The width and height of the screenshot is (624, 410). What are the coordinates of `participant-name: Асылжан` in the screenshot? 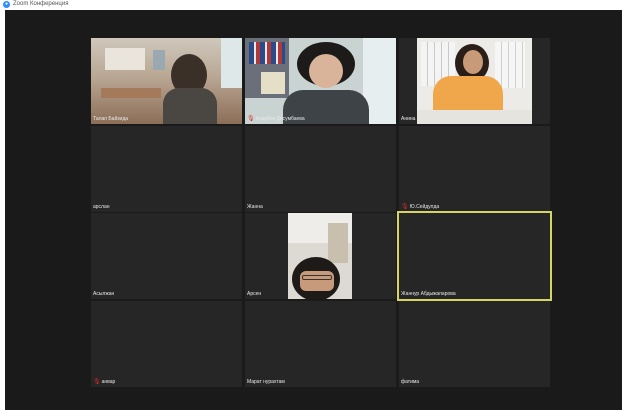 It's located at (104, 294).